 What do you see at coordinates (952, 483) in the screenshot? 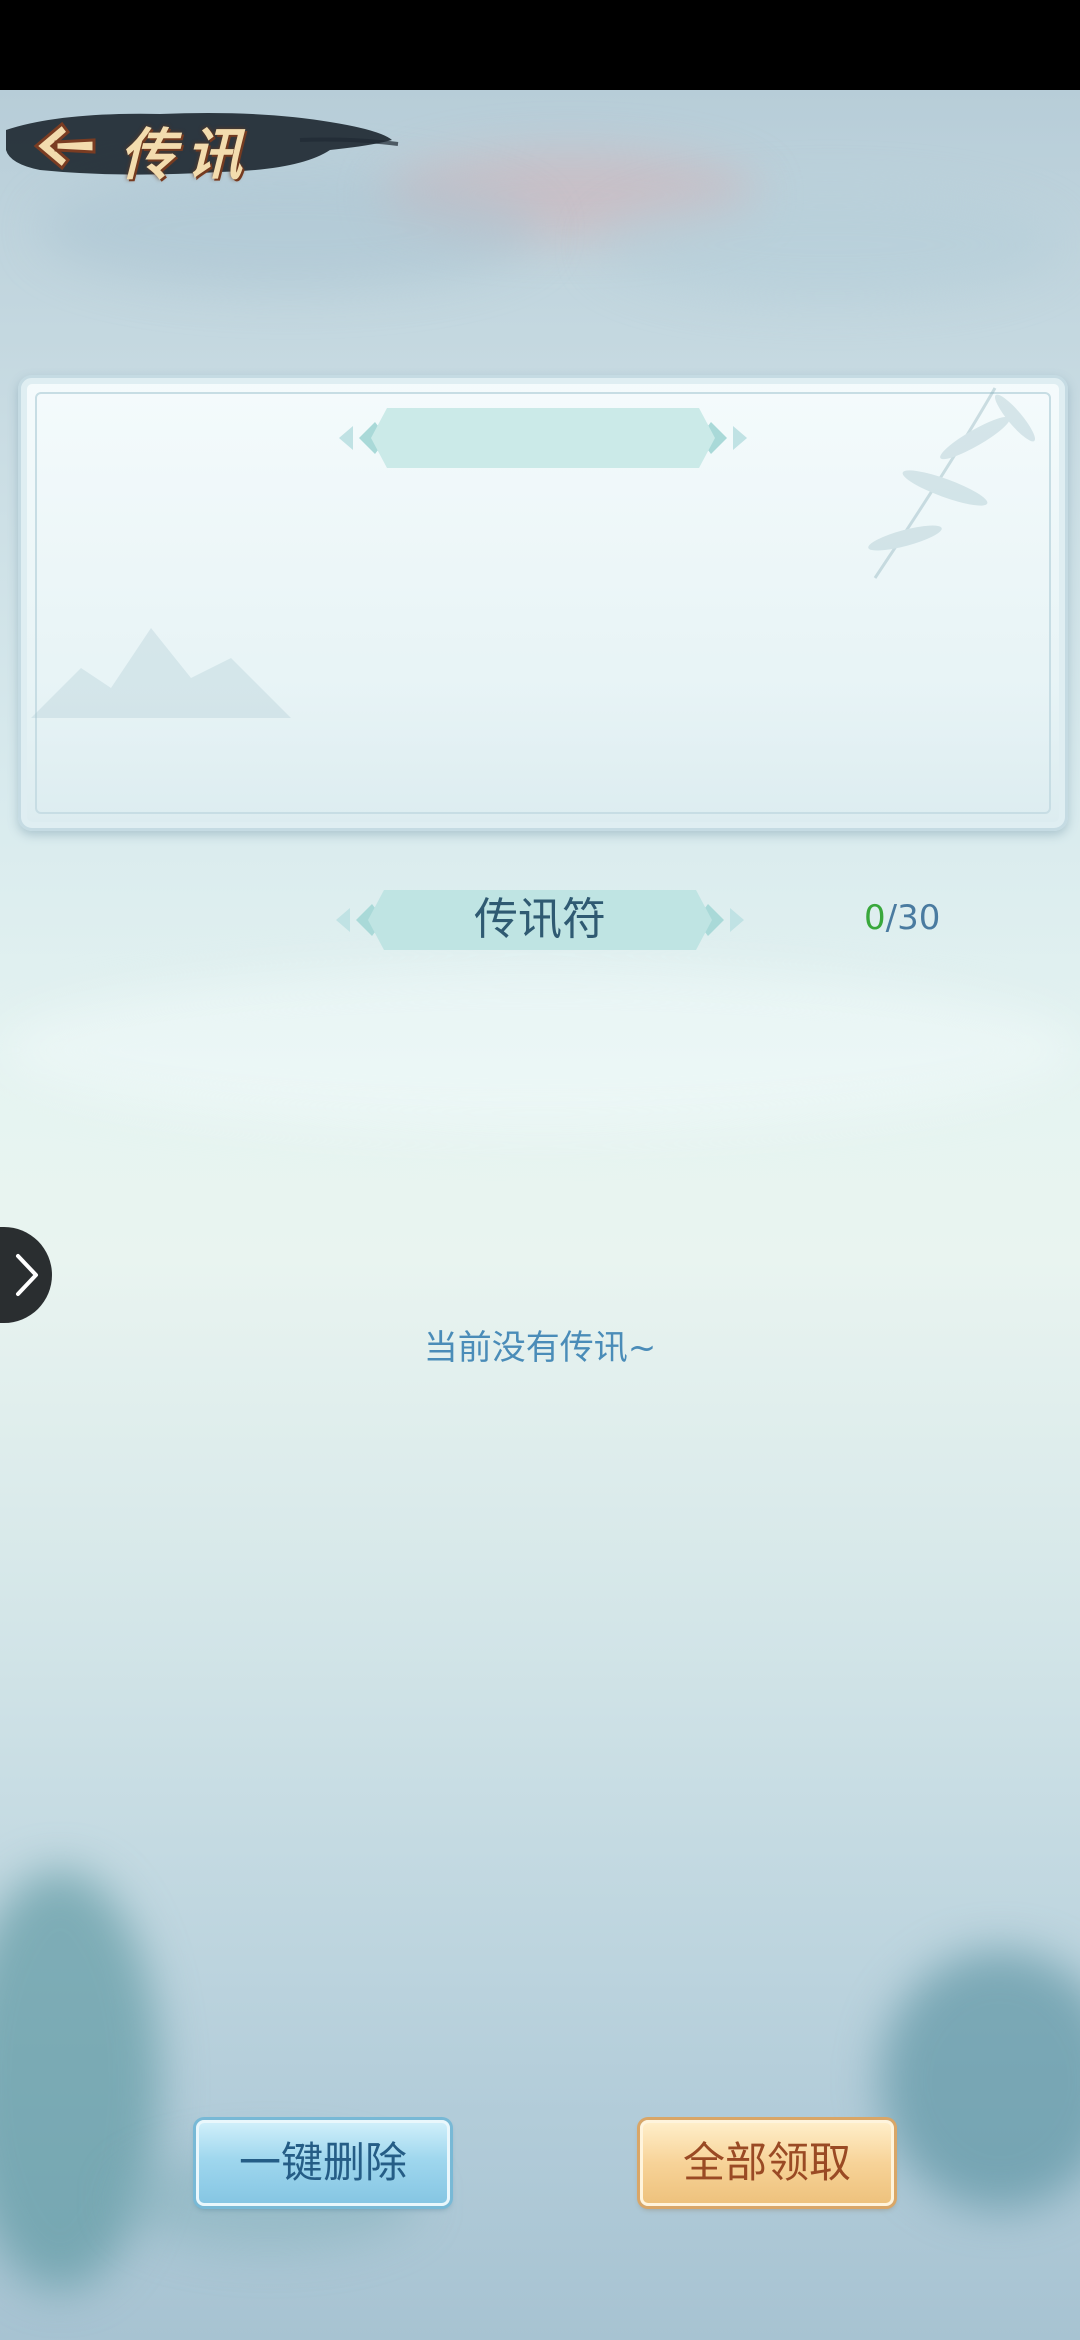
I see `bamboo-leaf-decoration` at bounding box center [952, 483].